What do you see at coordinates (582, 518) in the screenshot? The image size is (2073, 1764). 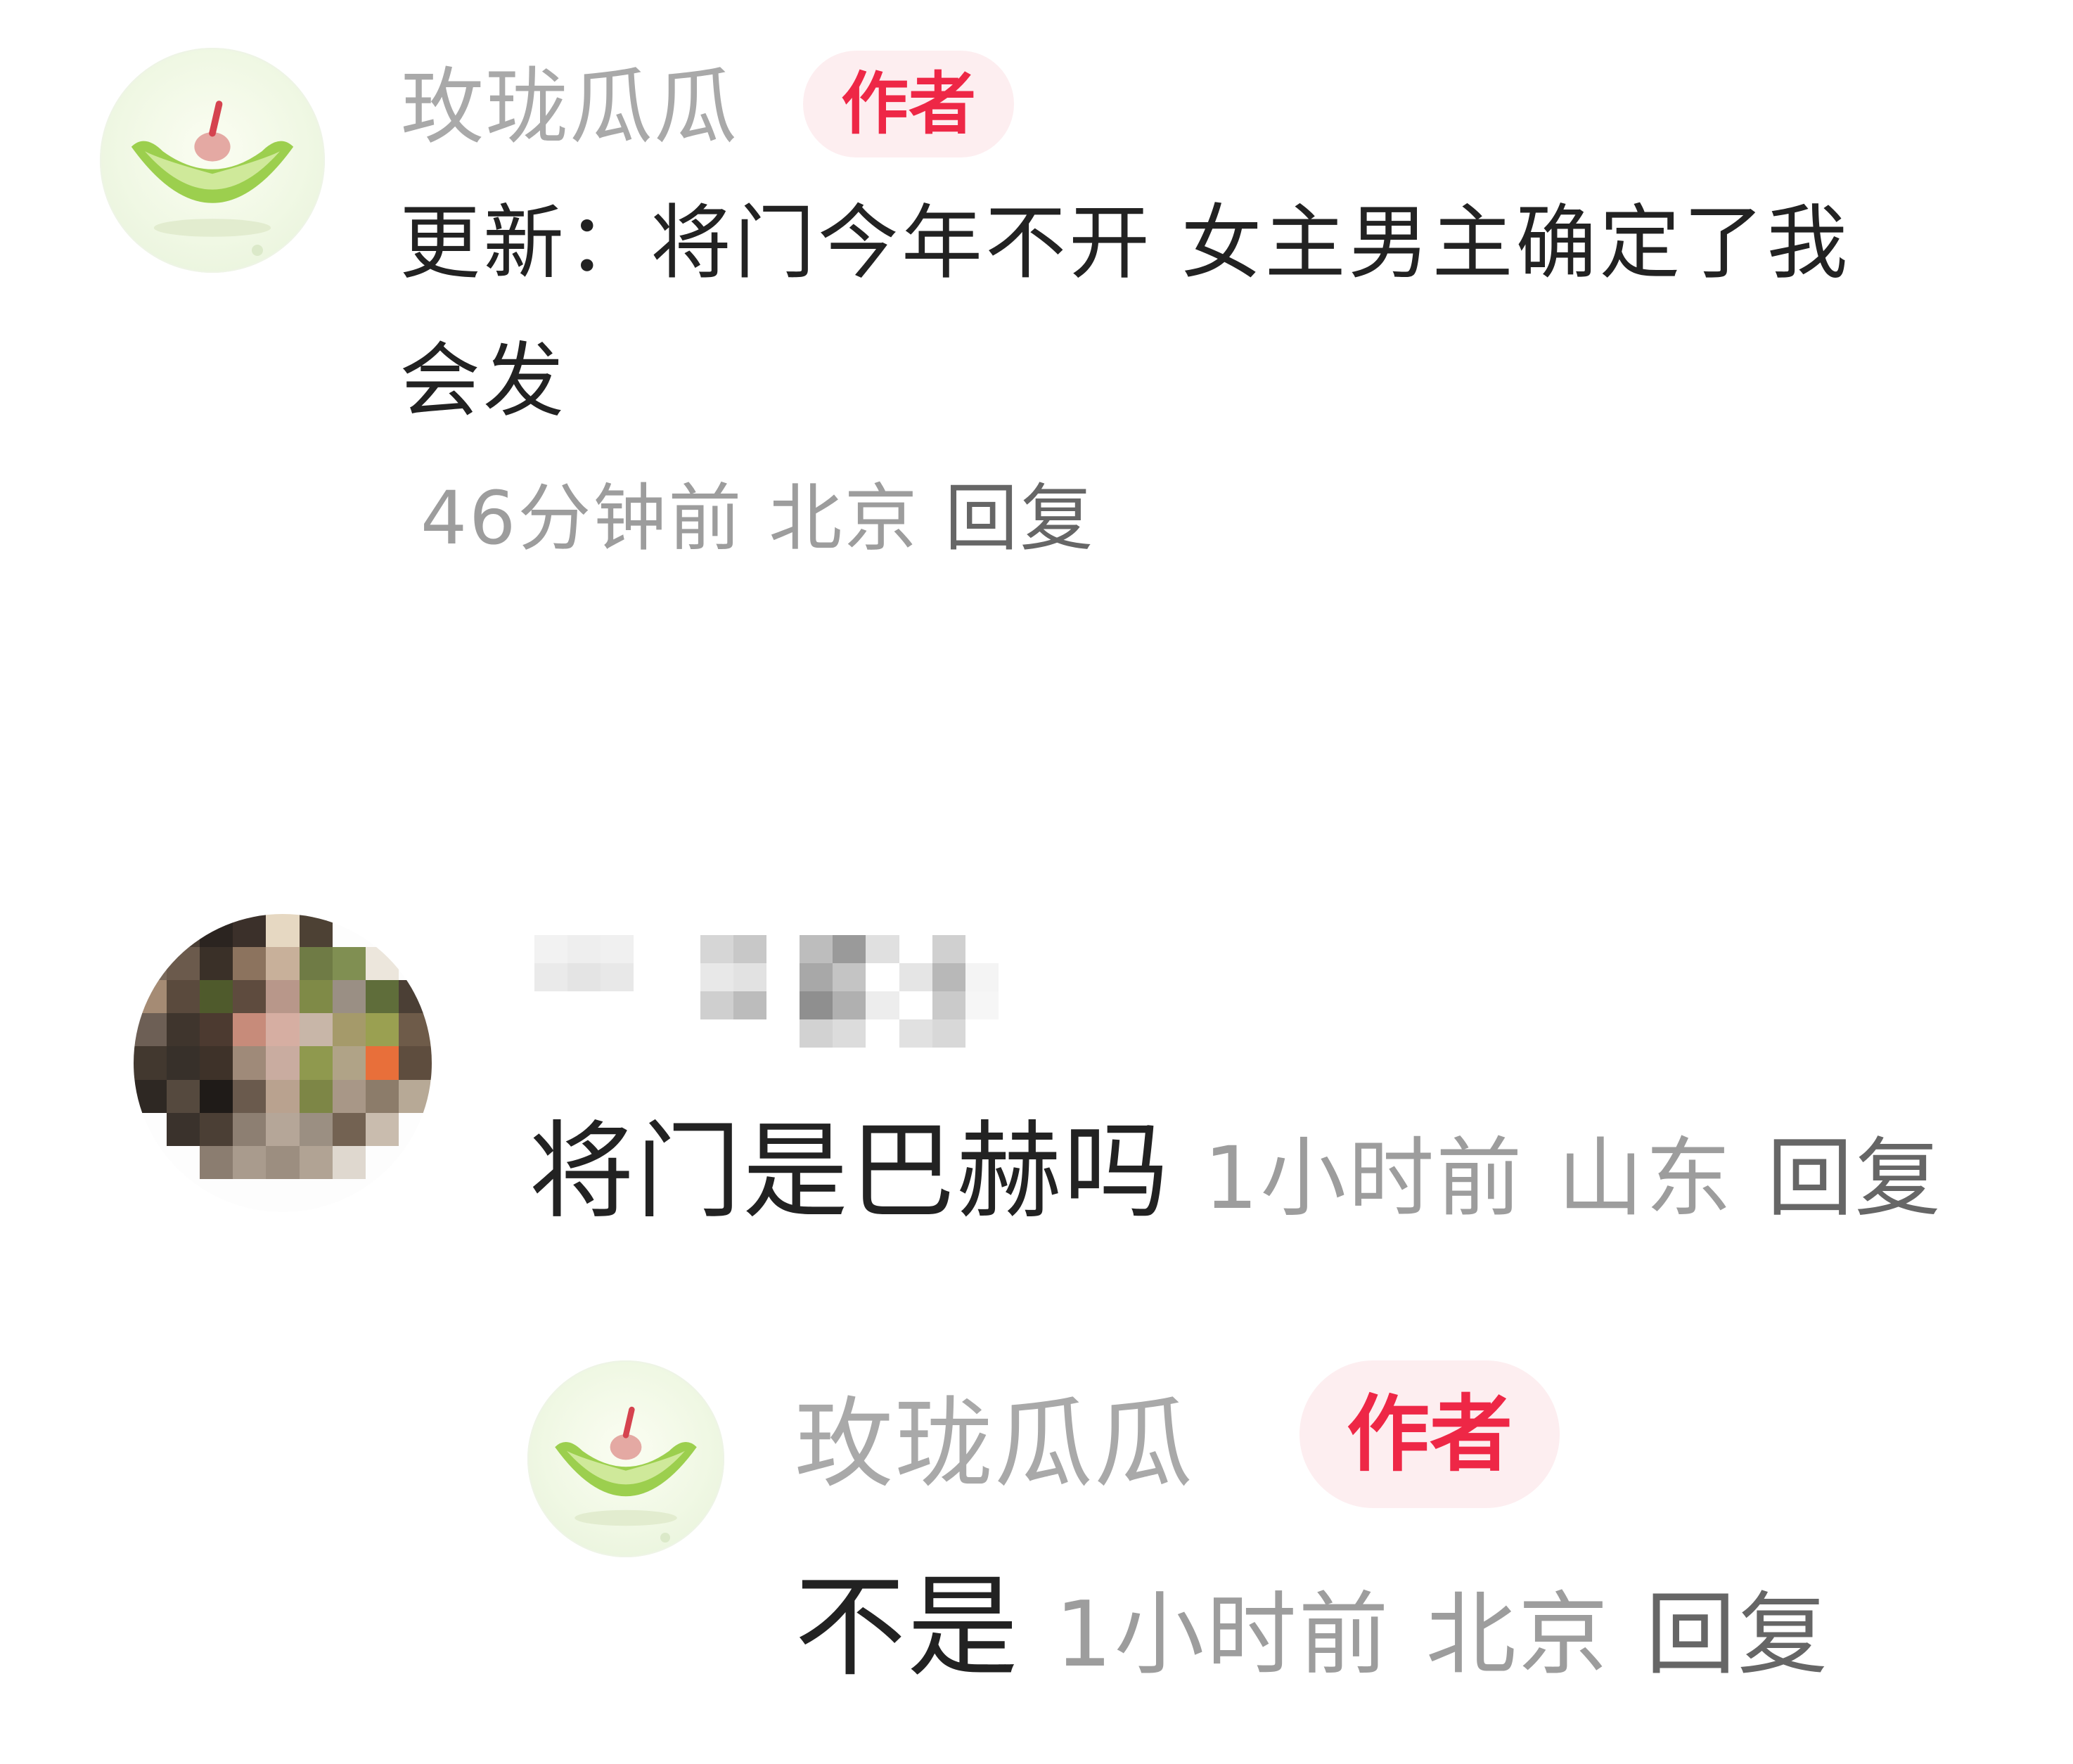 I see `comment-time: 46分钟前` at bounding box center [582, 518].